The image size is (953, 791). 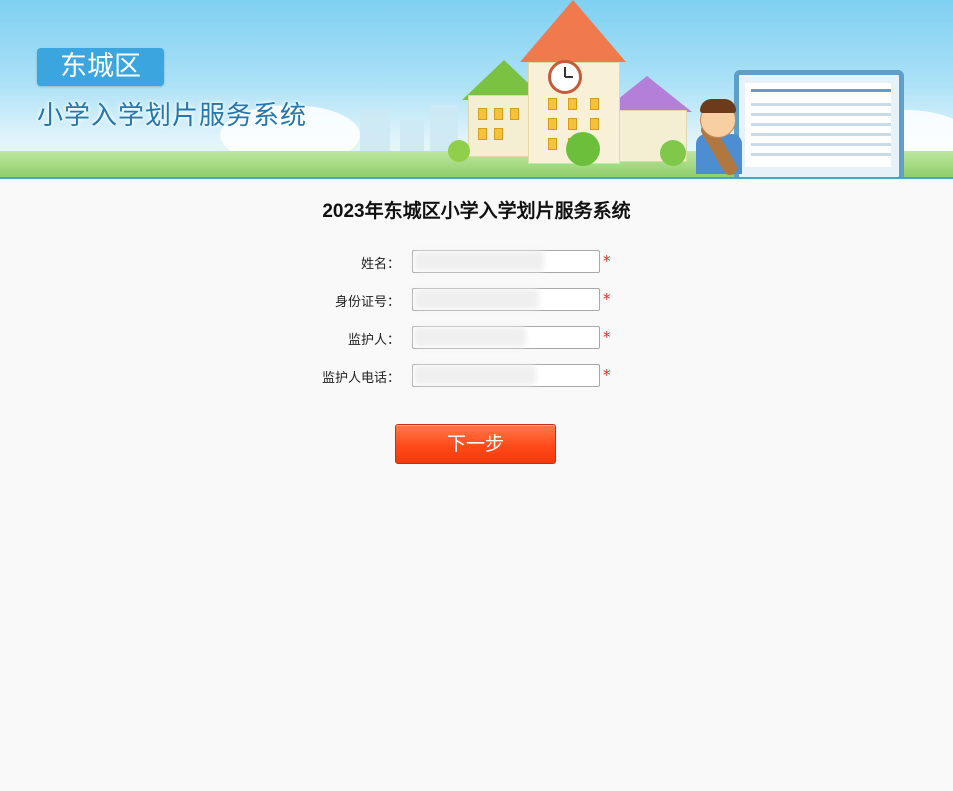 I want to click on child-illustration-hair, so click(x=718, y=106).